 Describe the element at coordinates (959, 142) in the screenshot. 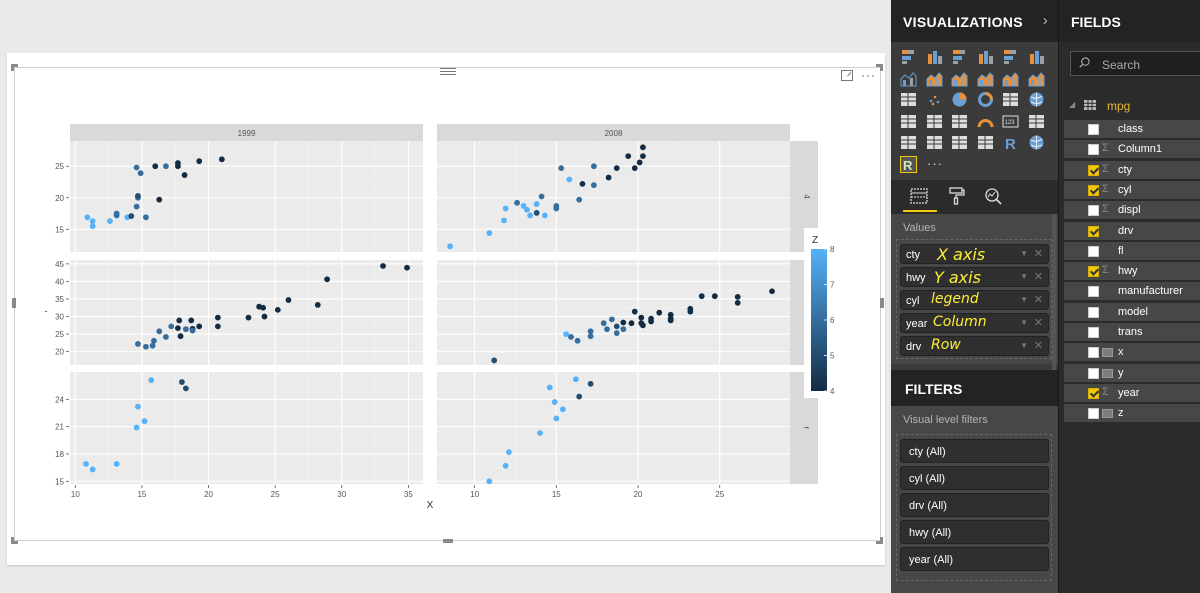

I see `table-visual-icon` at that location.